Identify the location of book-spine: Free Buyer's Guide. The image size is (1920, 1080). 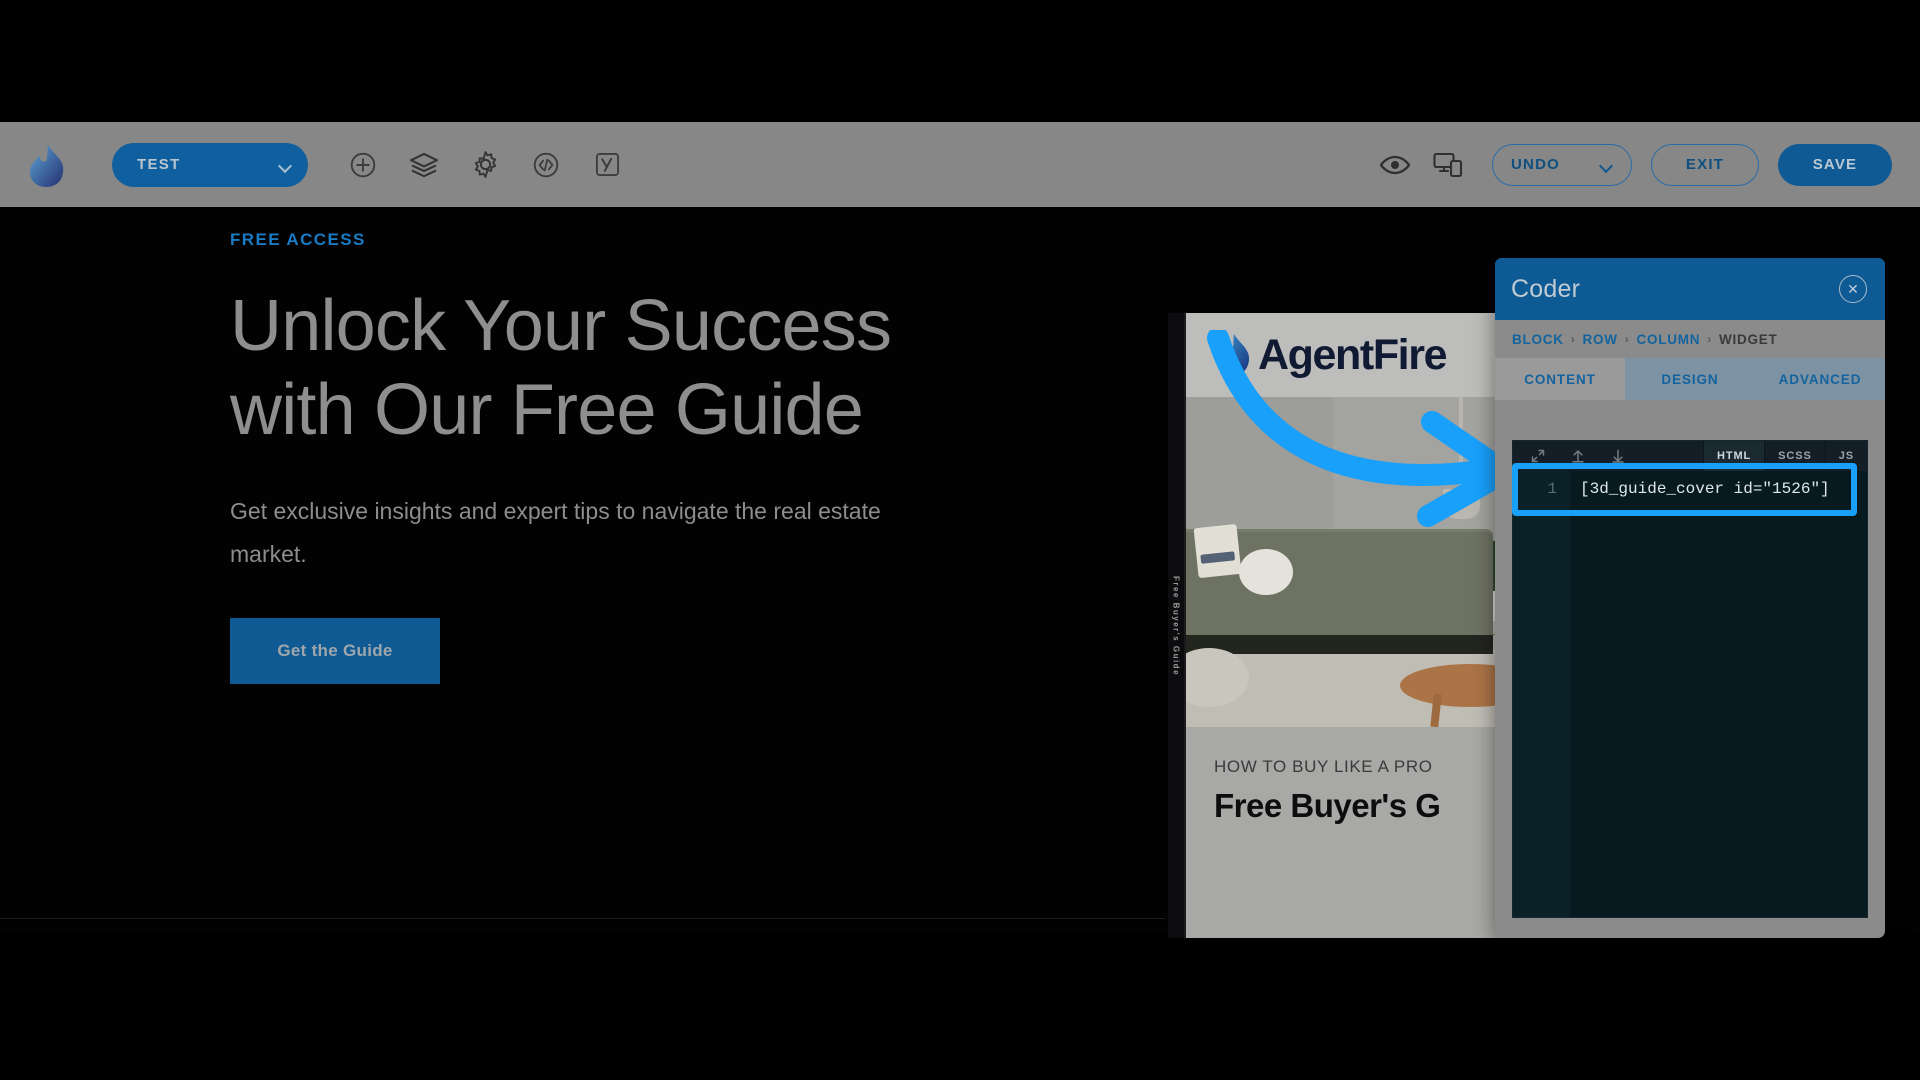
(1177, 625).